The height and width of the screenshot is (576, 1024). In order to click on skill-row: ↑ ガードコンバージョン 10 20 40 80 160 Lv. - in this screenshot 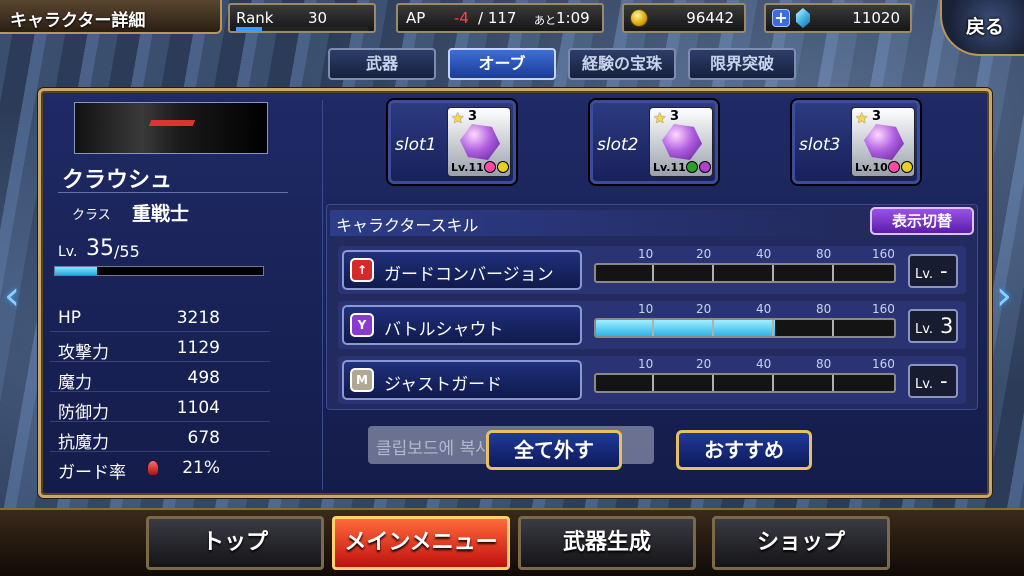, I will do `click(652, 270)`.